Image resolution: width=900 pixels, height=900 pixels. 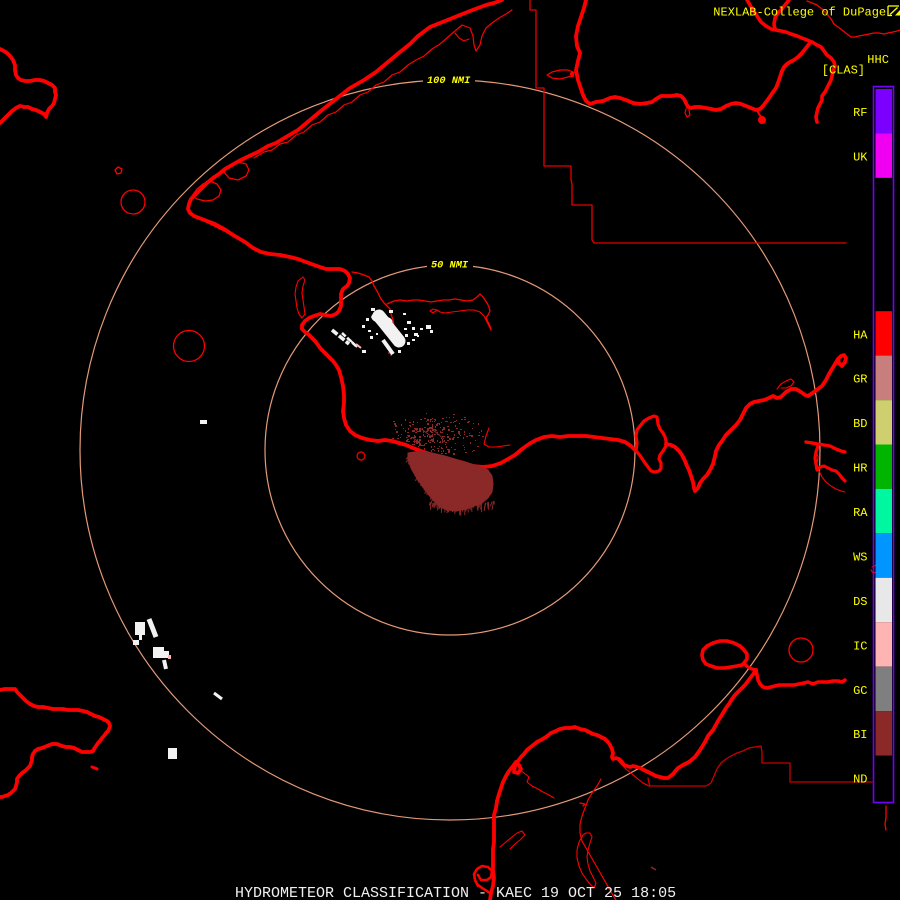 What do you see at coordinates (860, 424) in the screenshot?
I see `svg-text: BD` at bounding box center [860, 424].